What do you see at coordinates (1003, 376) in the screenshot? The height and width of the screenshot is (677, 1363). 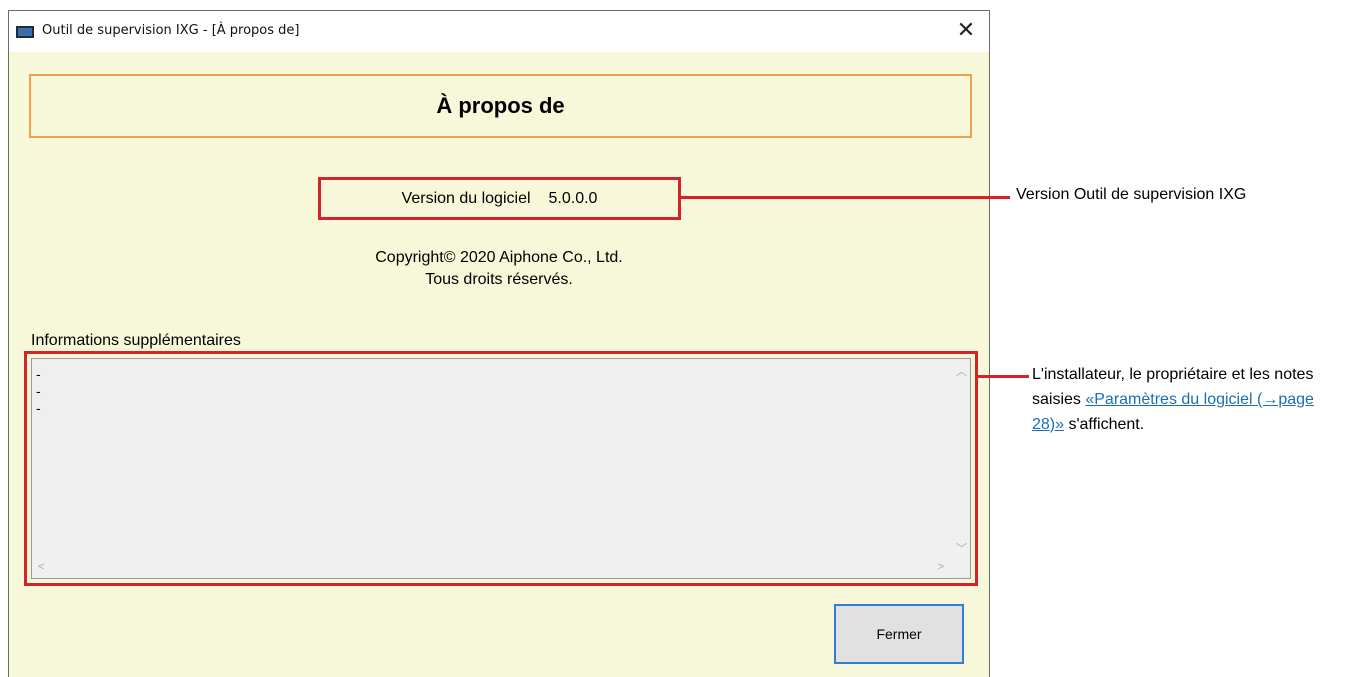 I see `info-leader-line` at bounding box center [1003, 376].